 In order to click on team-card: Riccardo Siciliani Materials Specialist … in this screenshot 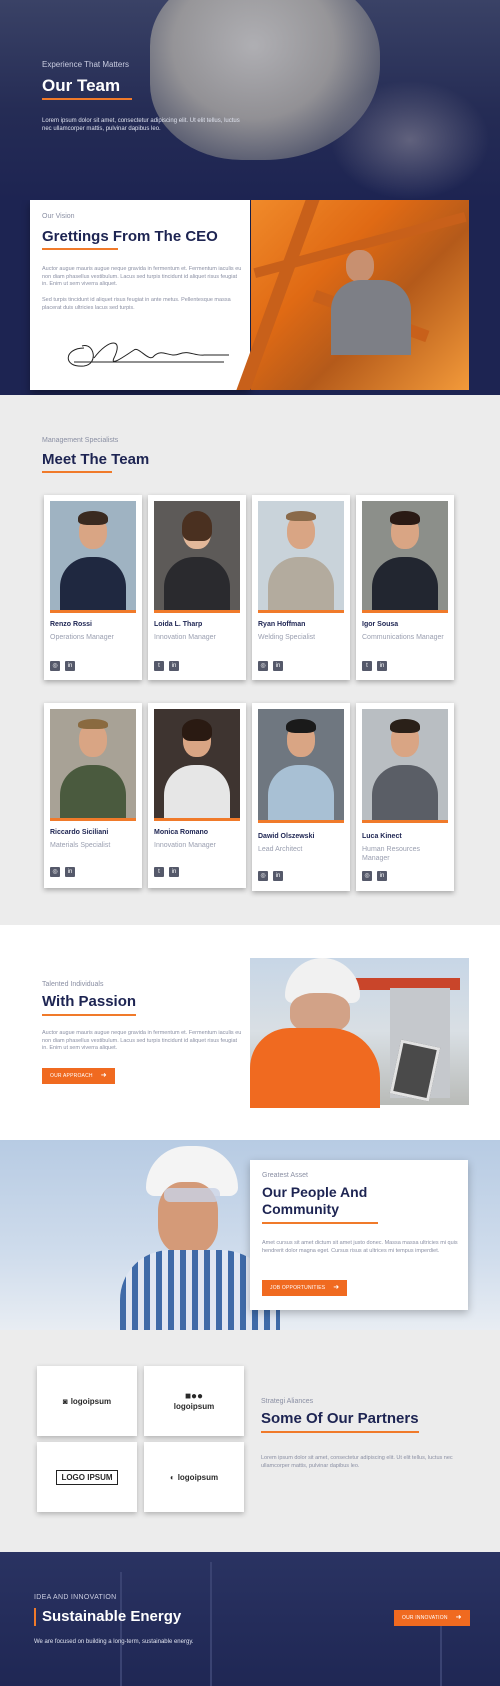, I will do `click(93, 795)`.